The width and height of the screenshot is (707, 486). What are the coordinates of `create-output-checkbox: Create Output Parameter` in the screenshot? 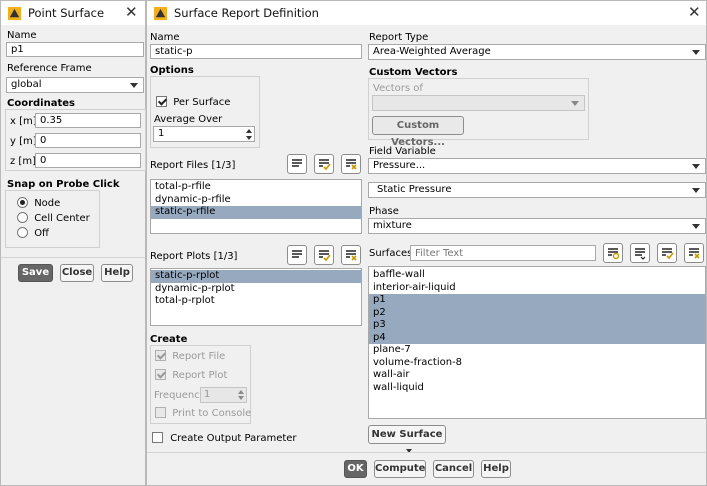 It's located at (224, 438).